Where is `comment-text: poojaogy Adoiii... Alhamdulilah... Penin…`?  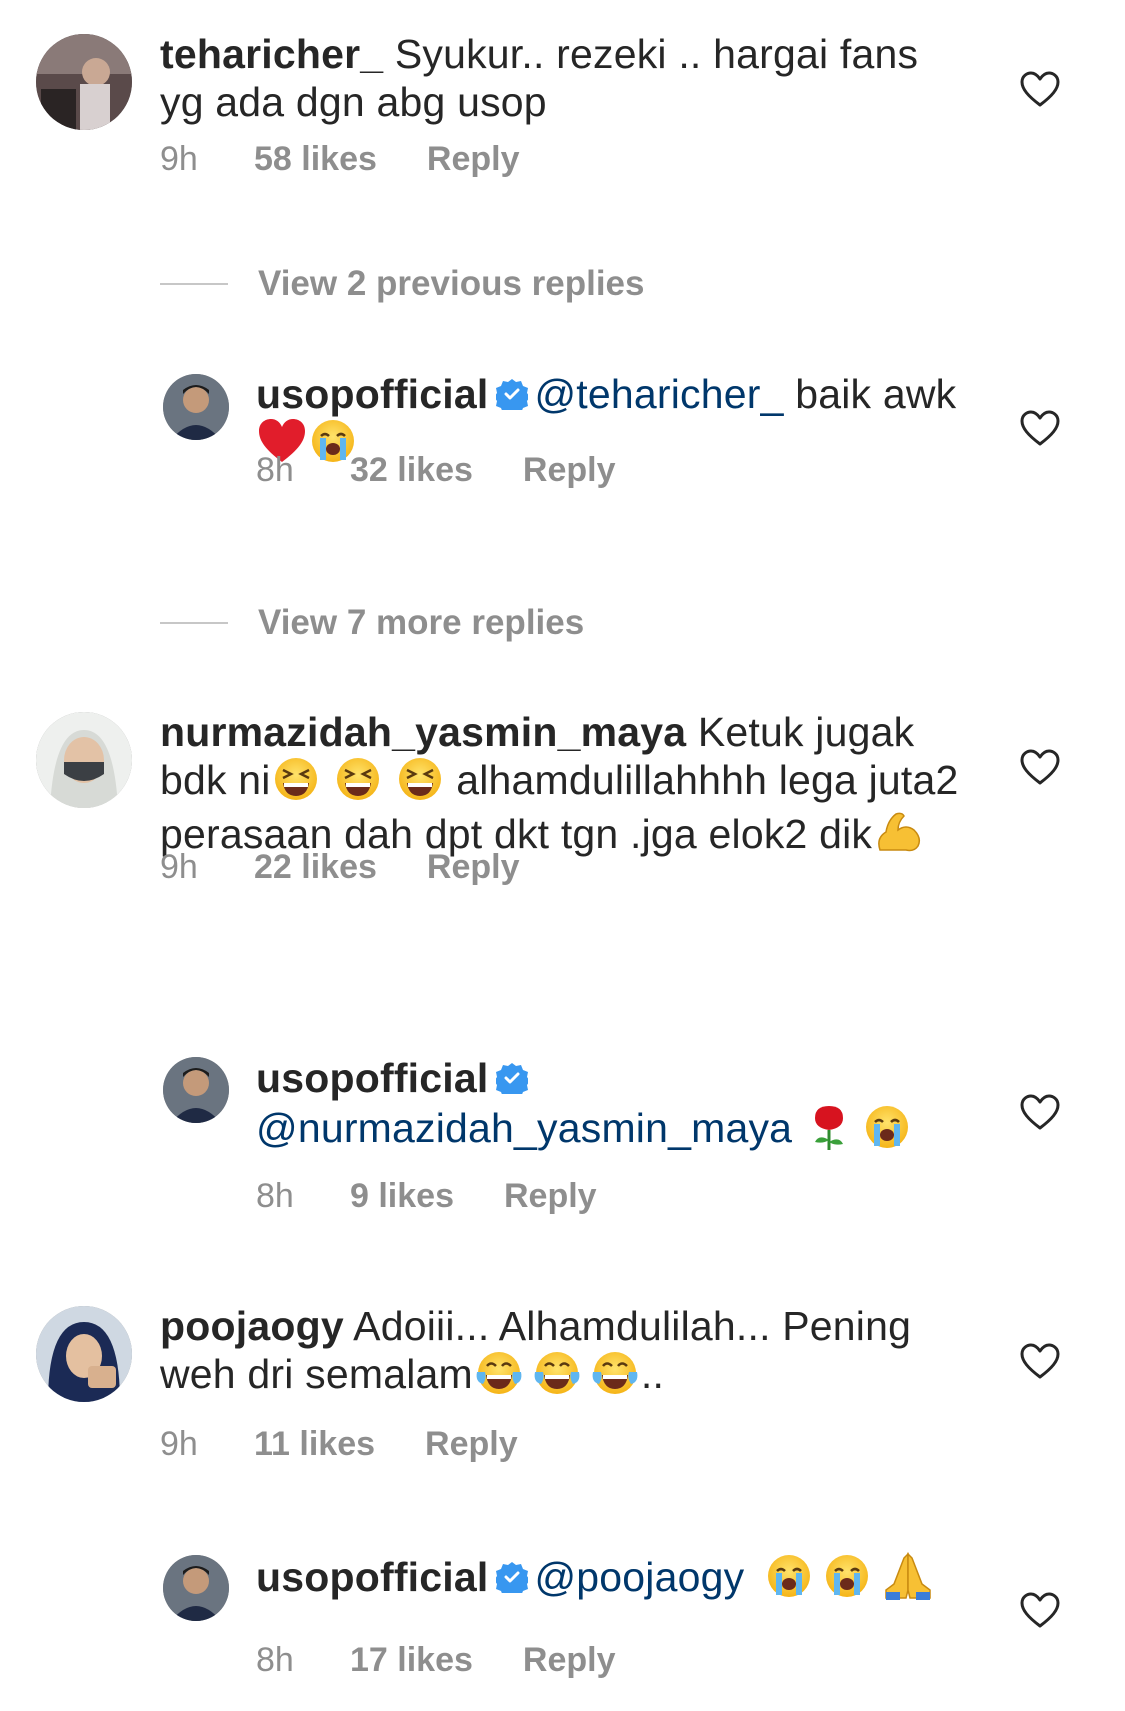 comment-text: poojaogy Adoiii... Alhamdulilah... Penin… is located at coordinates (536, 1350).